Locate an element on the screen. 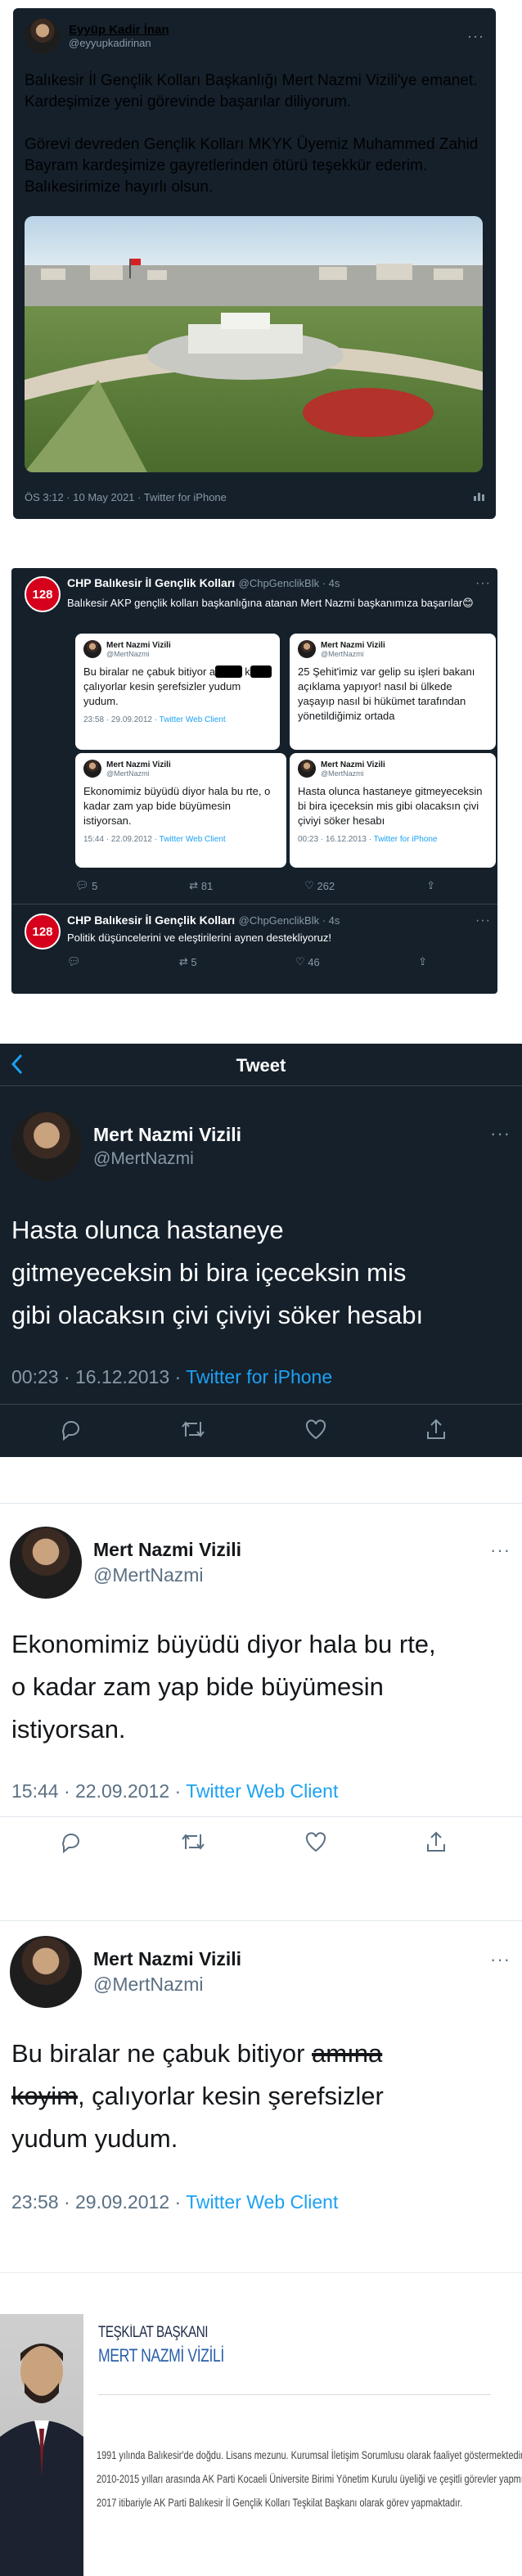  timestamp: 23:58 · 29.09.2012 · is located at coordinates (99, 2202).